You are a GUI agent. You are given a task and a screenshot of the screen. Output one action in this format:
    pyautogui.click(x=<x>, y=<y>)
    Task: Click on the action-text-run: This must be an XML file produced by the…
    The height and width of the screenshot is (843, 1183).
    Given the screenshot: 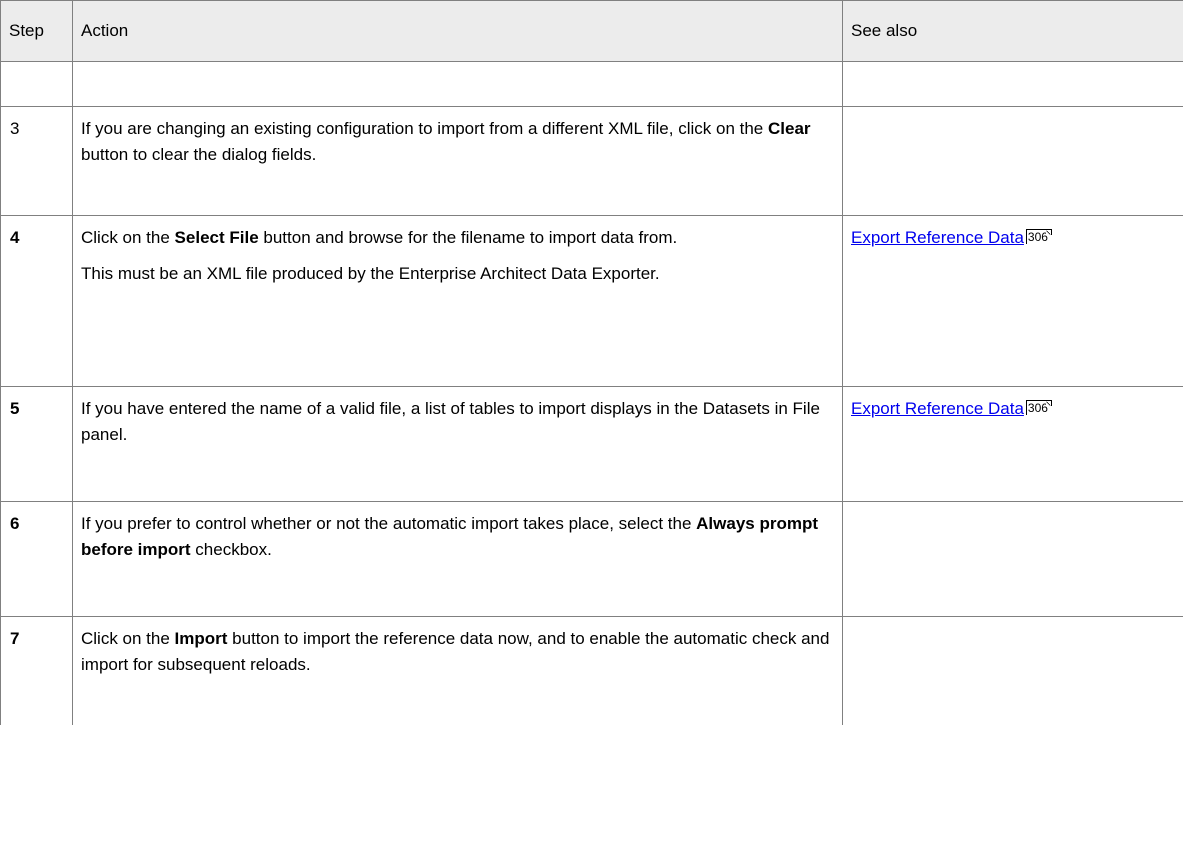 What is the action you would take?
    pyautogui.click(x=370, y=273)
    